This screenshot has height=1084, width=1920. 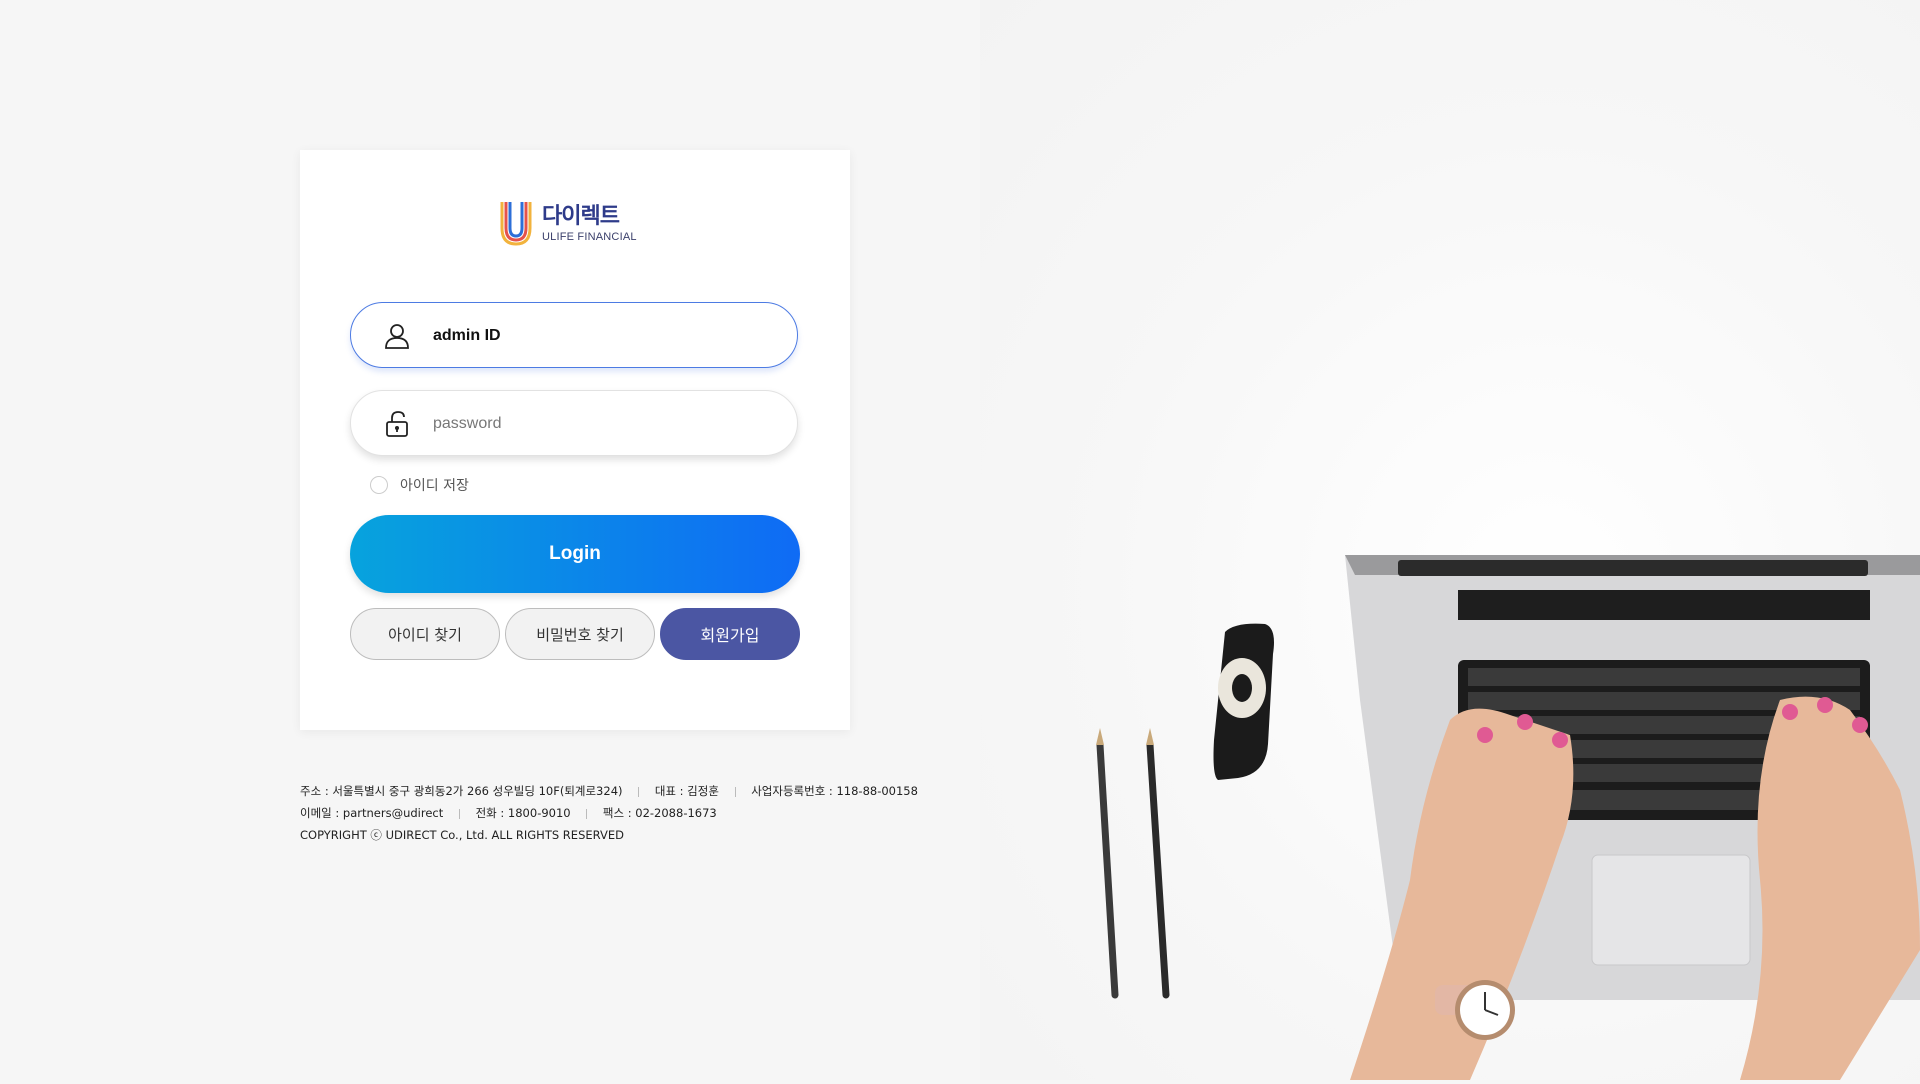 What do you see at coordinates (603, 424) in the screenshot?
I see `password-input` at bounding box center [603, 424].